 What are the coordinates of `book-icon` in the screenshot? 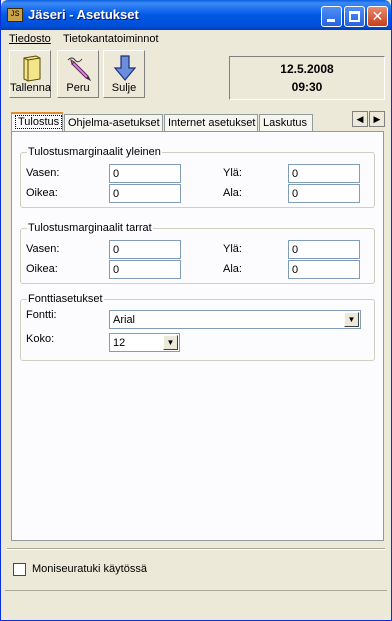 It's located at (32, 68).